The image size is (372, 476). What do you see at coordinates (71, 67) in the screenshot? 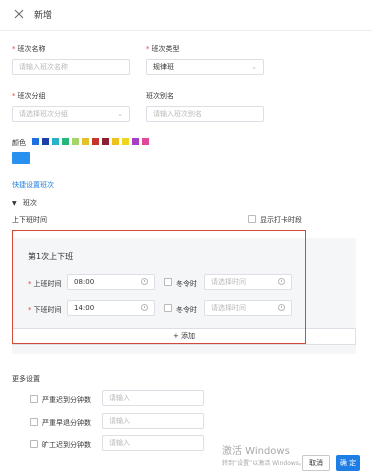
I see `shift-name-input: 请输入班次名称` at bounding box center [71, 67].